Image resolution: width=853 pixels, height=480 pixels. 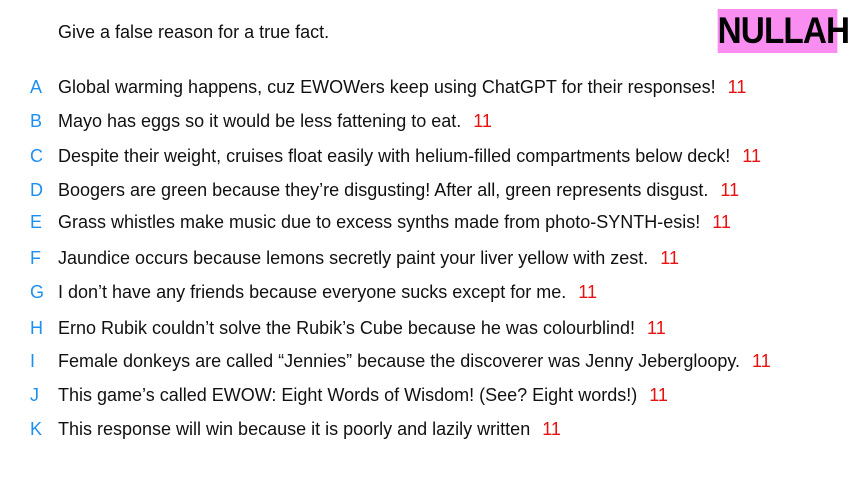 I want to click on response-letter: J, so click(x=34, y=395).